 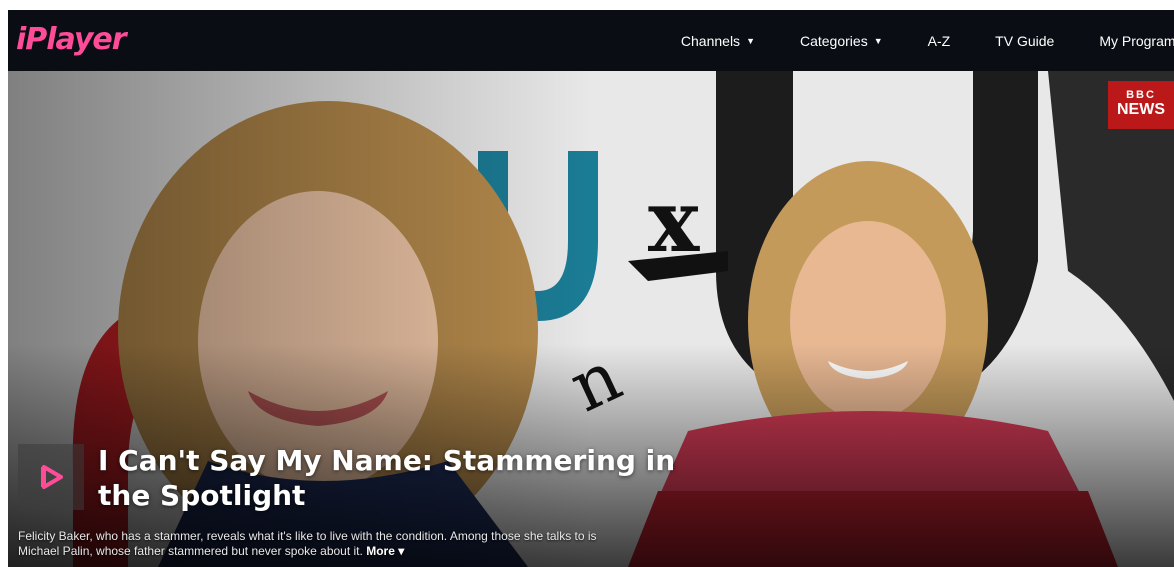 I want to click on play-button, so click(x=51, y=477).